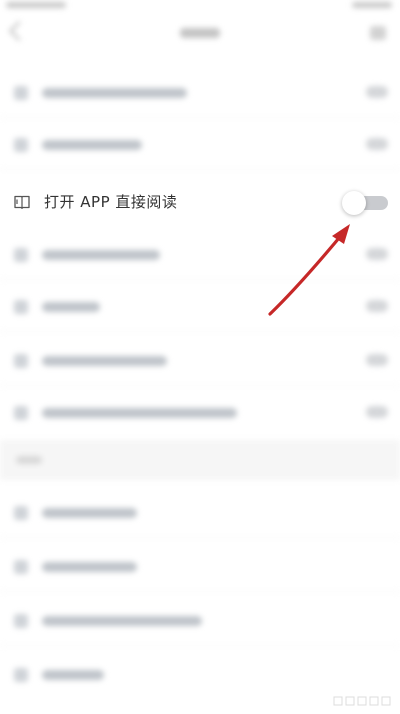 Image resolution: width=400 pixels, height=714 pixels. I want to click on open-app-read-label: 打开 APP 直接阅读, so click(111, 202).